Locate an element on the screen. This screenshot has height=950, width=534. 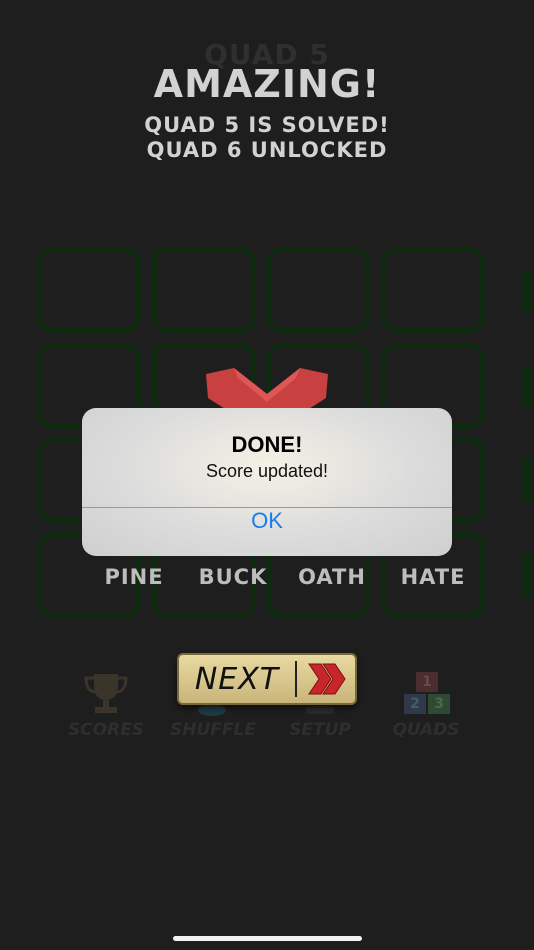
headline: AMAZING! is located at coordinates (267, 84).